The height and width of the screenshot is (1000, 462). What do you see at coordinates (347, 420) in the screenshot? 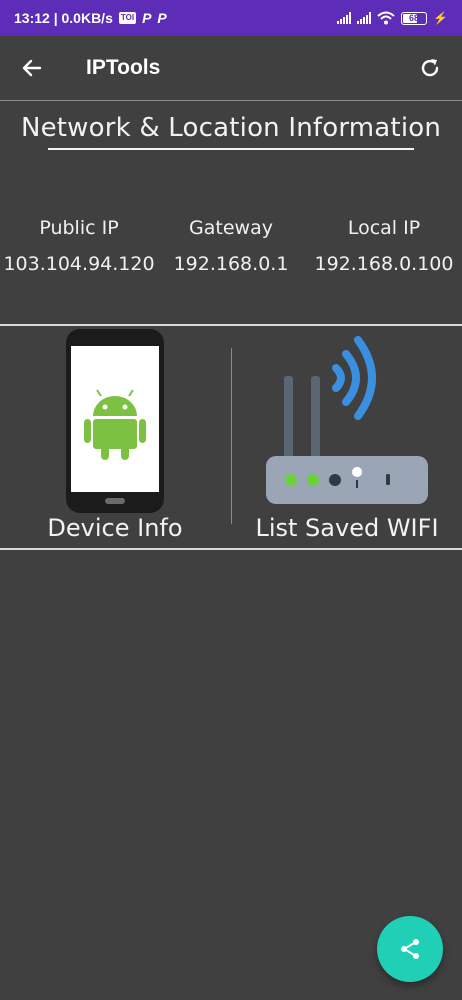
I see `wifi-router-icon` at bounding box center [347, 420].